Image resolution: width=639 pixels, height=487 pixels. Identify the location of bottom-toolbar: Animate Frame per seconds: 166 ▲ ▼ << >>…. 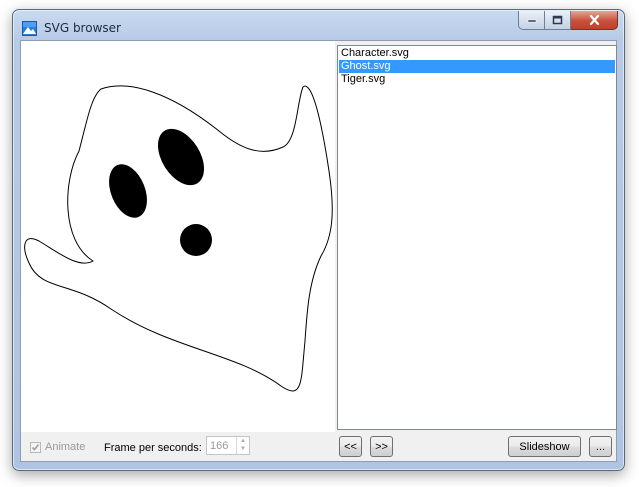
(318, 446).